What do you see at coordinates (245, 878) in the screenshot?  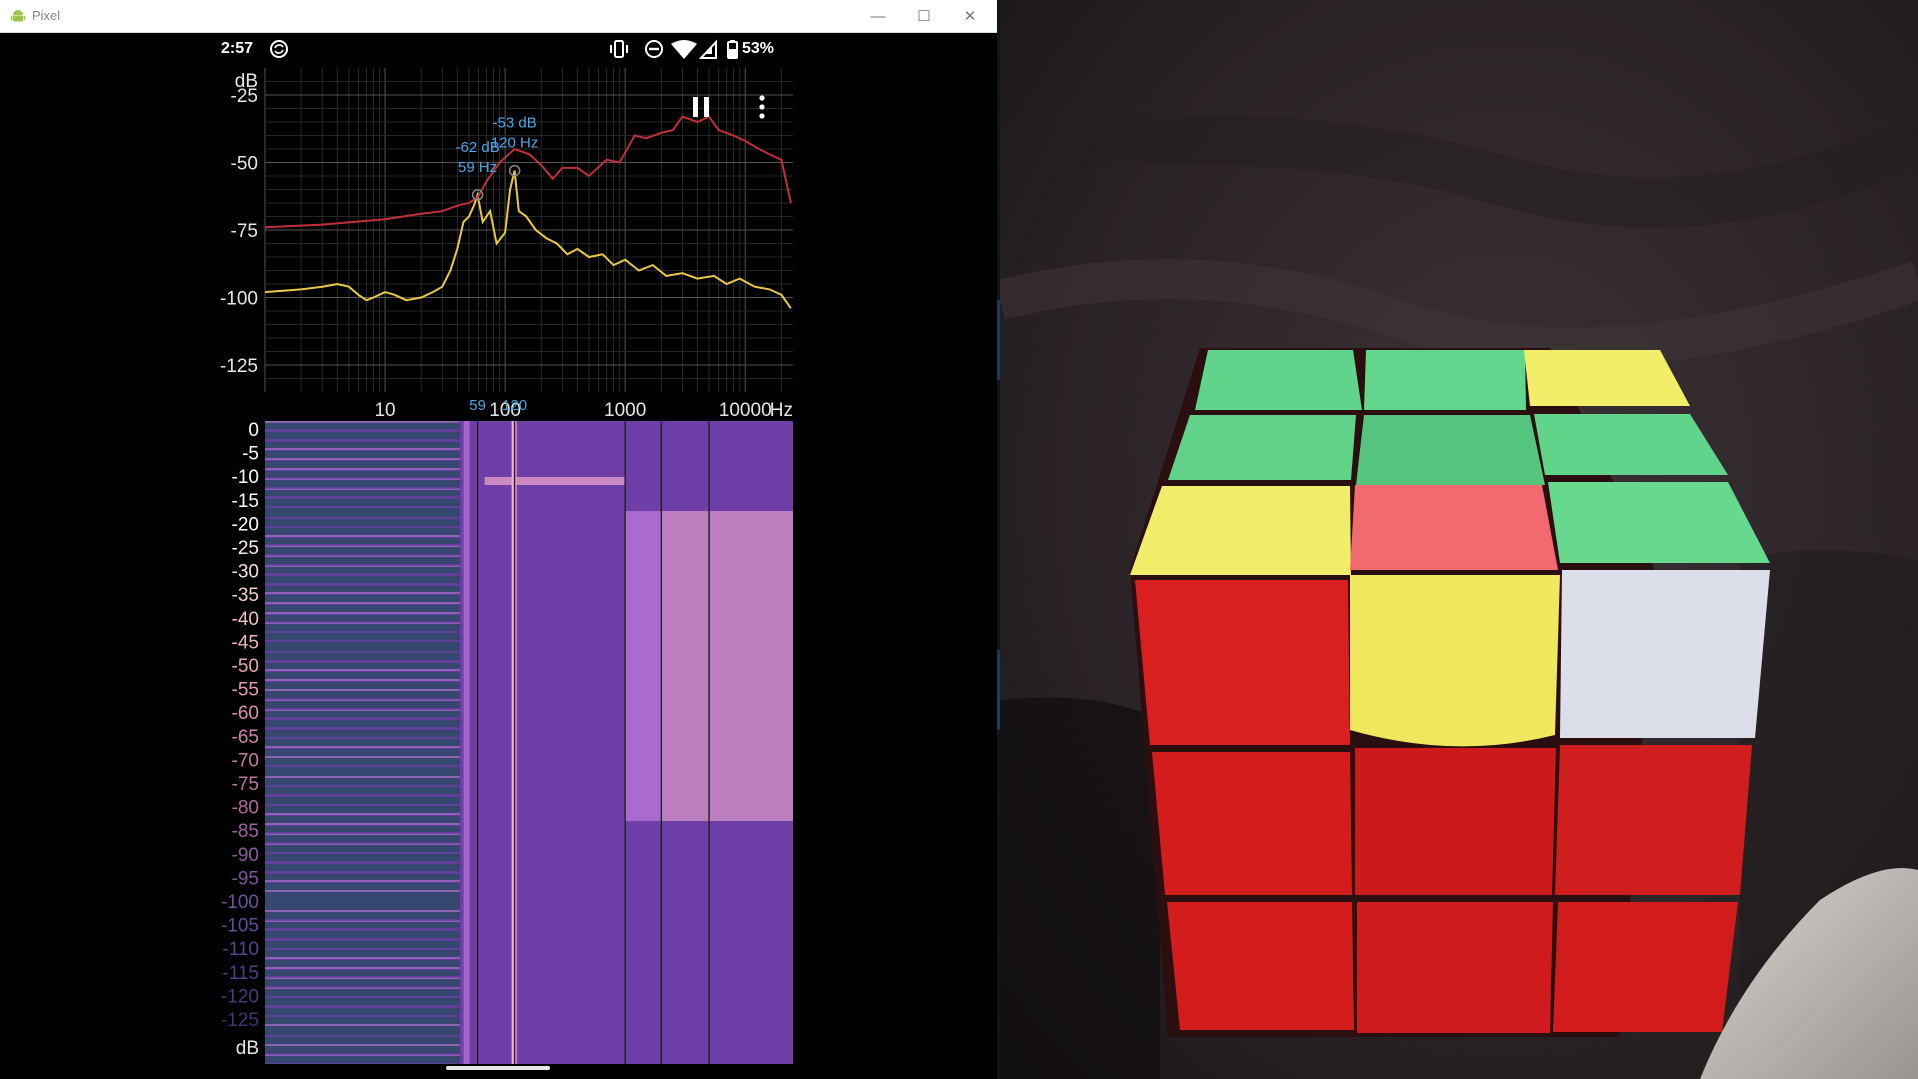 I see `spectrogram-y-tick: -95` at bounding box center [245, 878].